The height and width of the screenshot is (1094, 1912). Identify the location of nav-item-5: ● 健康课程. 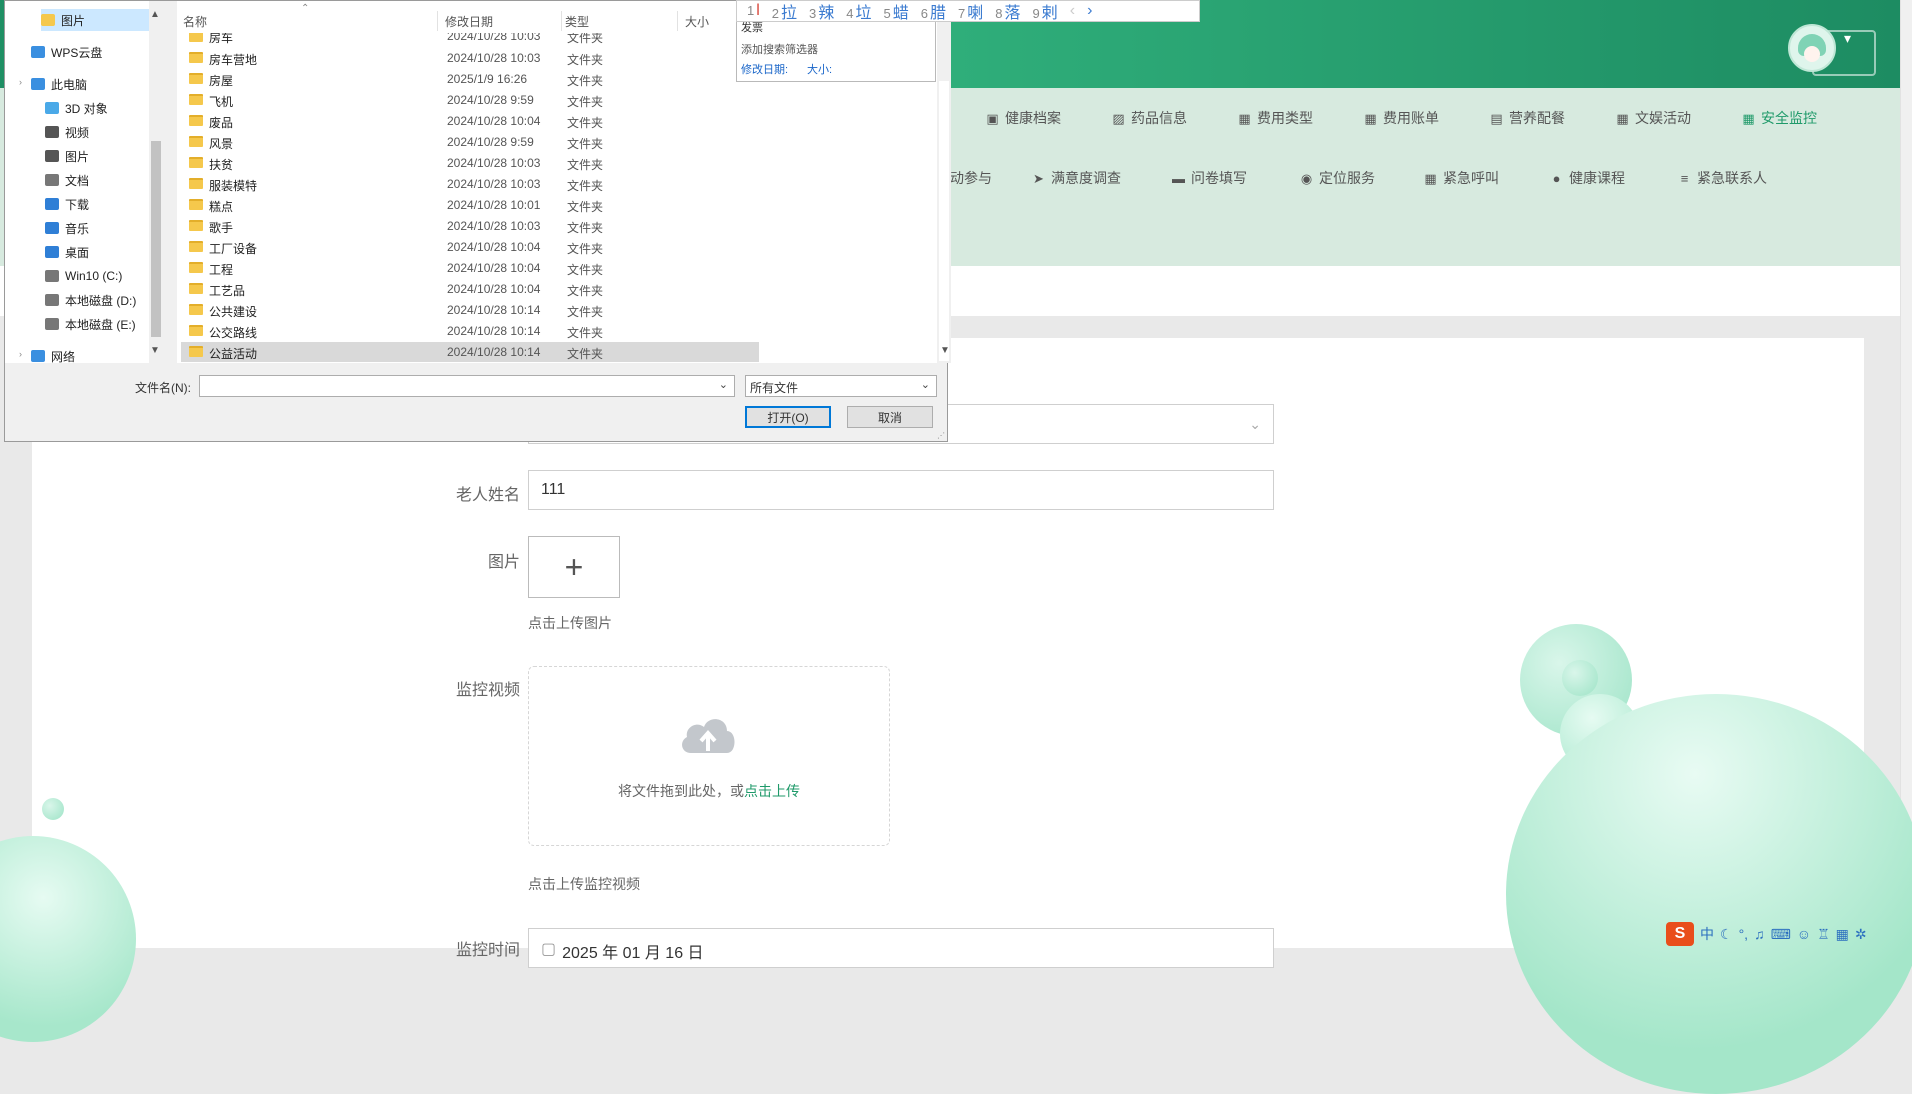
(1587, 178).